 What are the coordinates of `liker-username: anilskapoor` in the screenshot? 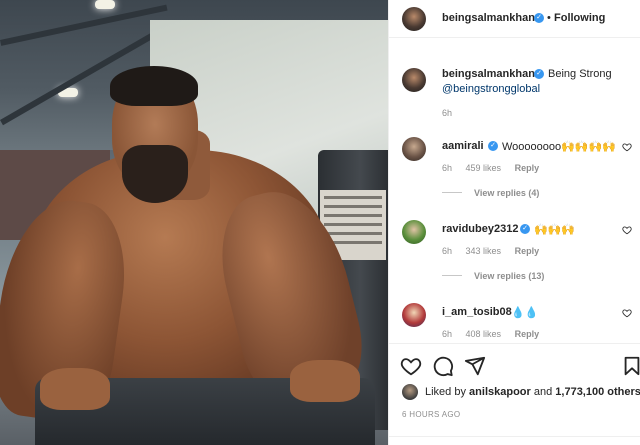 It's located at (500, 392).